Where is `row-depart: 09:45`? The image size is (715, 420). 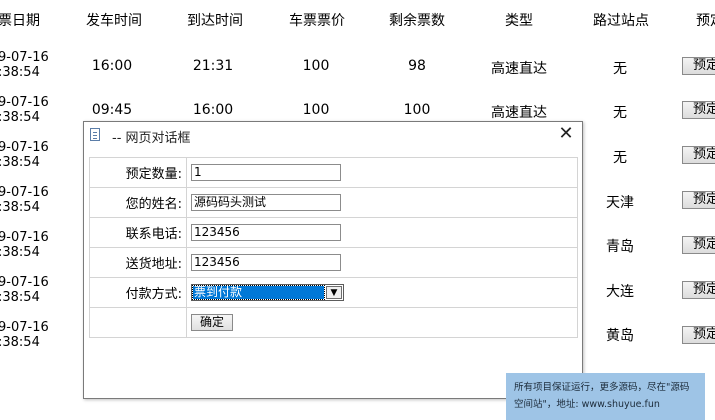 row-depart: 09:45 is located at coordinates (112, 110).